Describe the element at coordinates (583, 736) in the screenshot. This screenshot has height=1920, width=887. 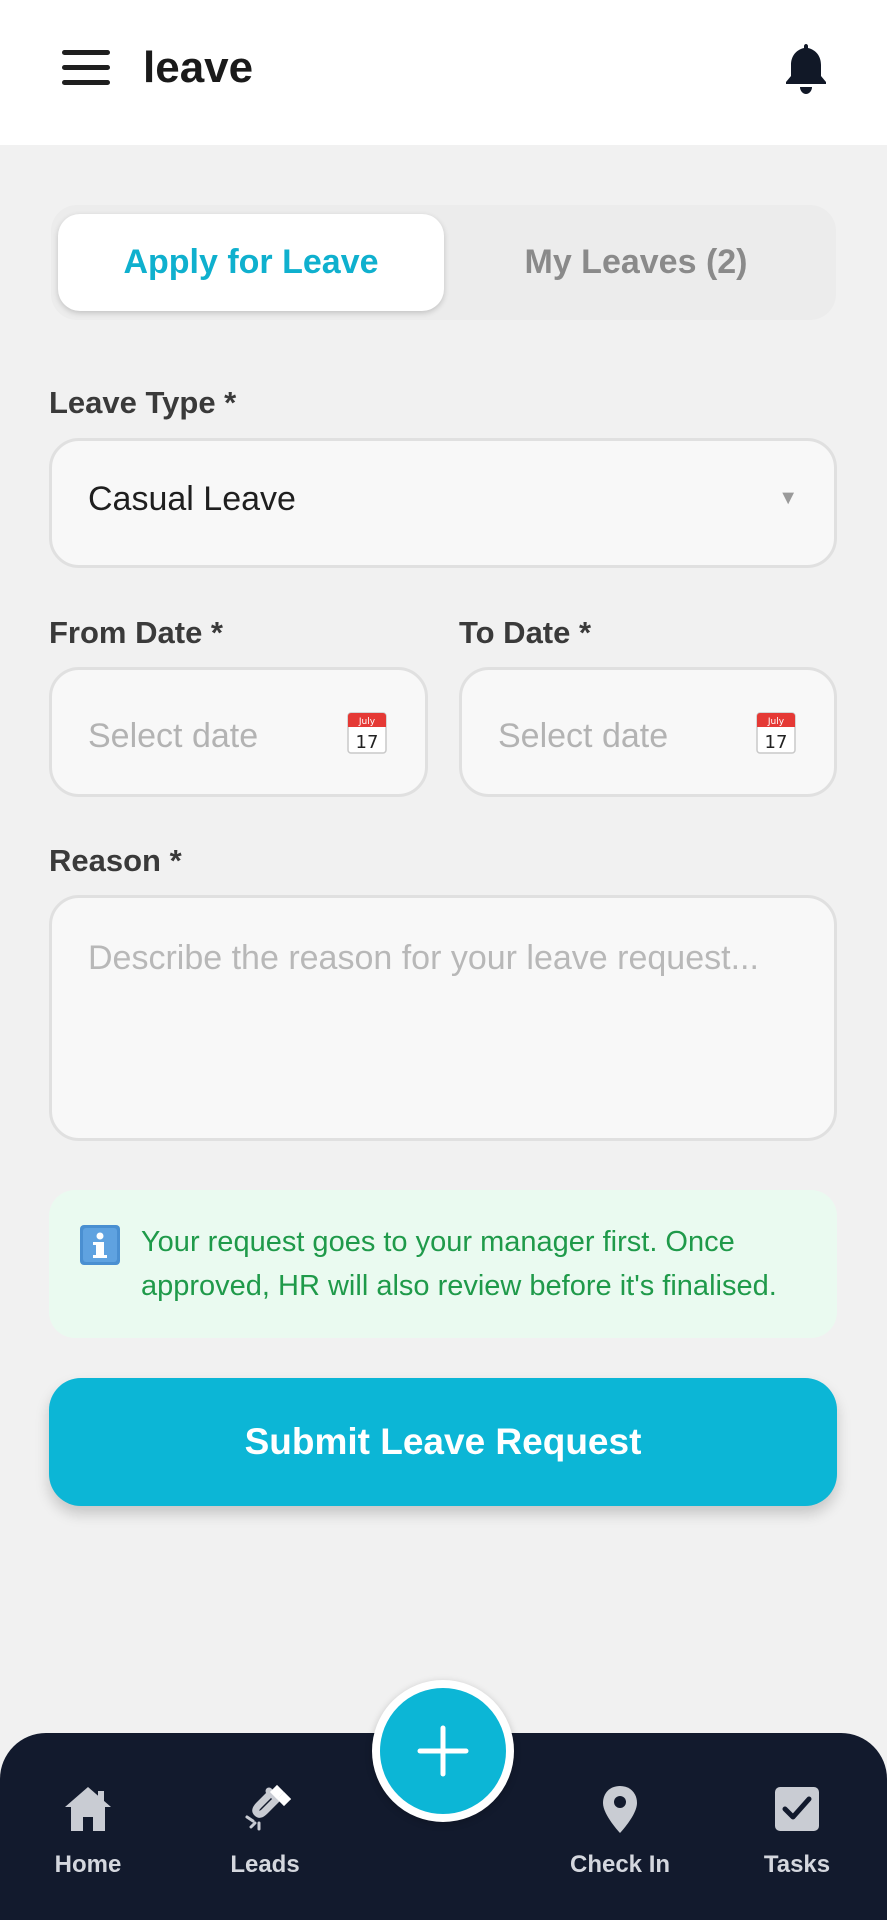
I see `to-date-placeholder: Select date` at that location.